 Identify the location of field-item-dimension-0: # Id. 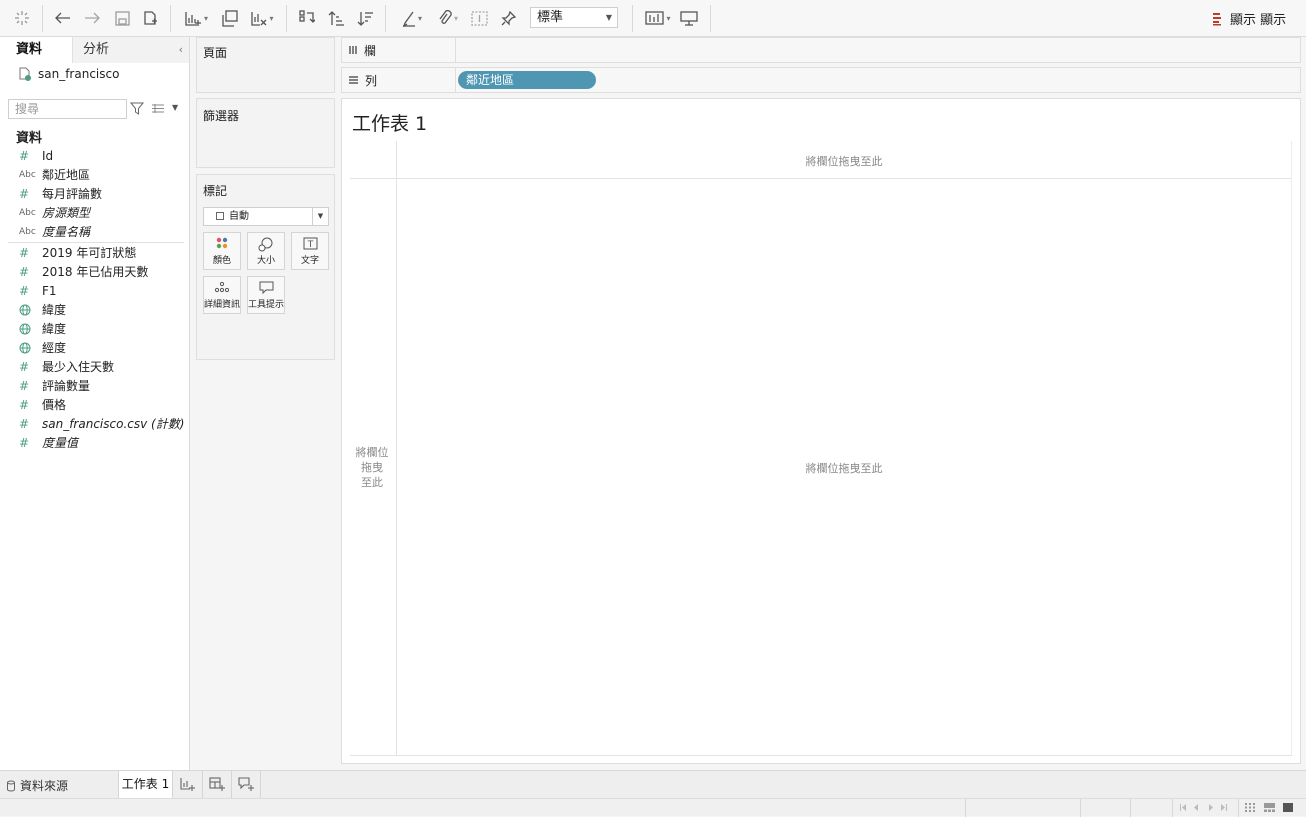
(94, 155).